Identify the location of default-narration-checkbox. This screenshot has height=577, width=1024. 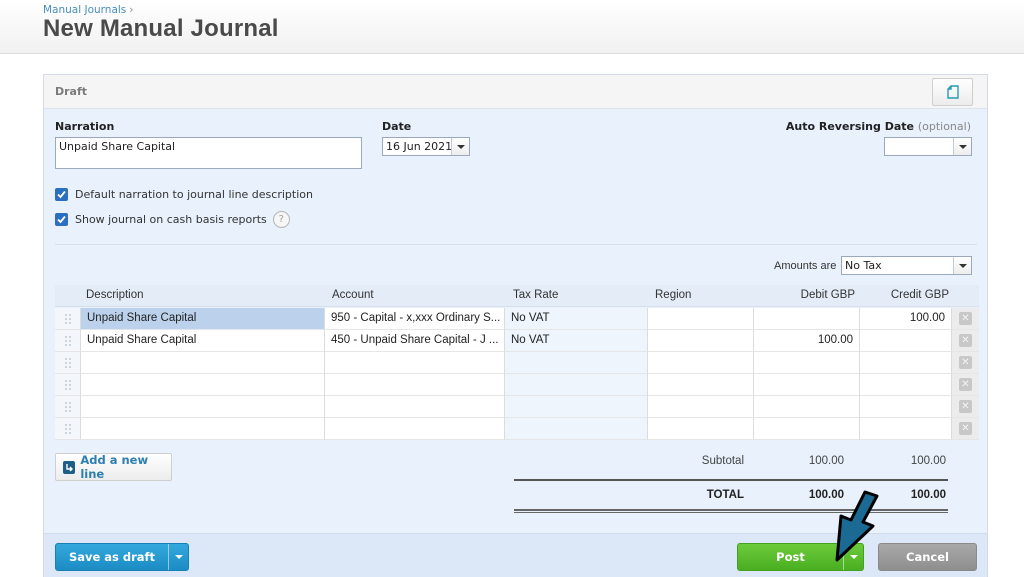
(61, 194).